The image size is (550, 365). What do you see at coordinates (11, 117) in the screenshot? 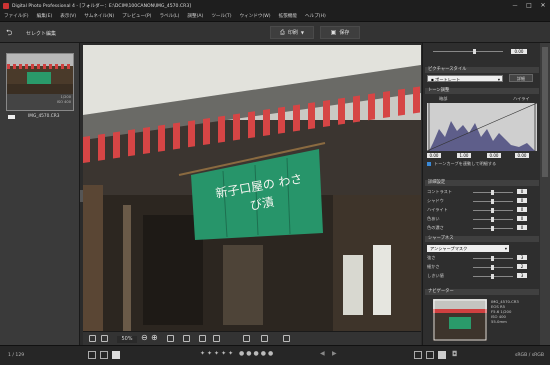
I see `thumb-checkbox` at bounding box center [11, 117].